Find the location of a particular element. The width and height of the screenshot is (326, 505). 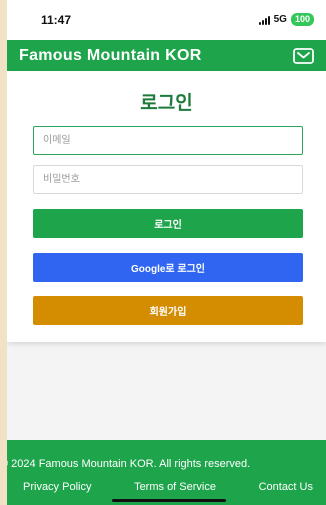

contact-us-link: Contact Us is located at coordinates (286, 487).